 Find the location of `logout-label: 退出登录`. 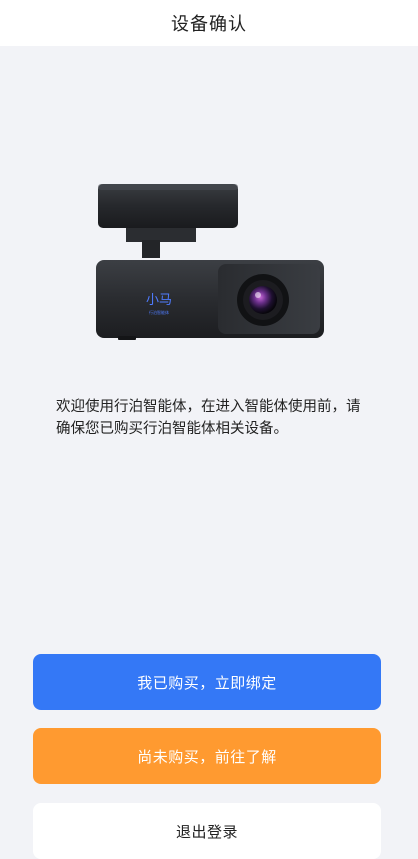

logout-label: 退出登录 is located at coordinates (206, 831).